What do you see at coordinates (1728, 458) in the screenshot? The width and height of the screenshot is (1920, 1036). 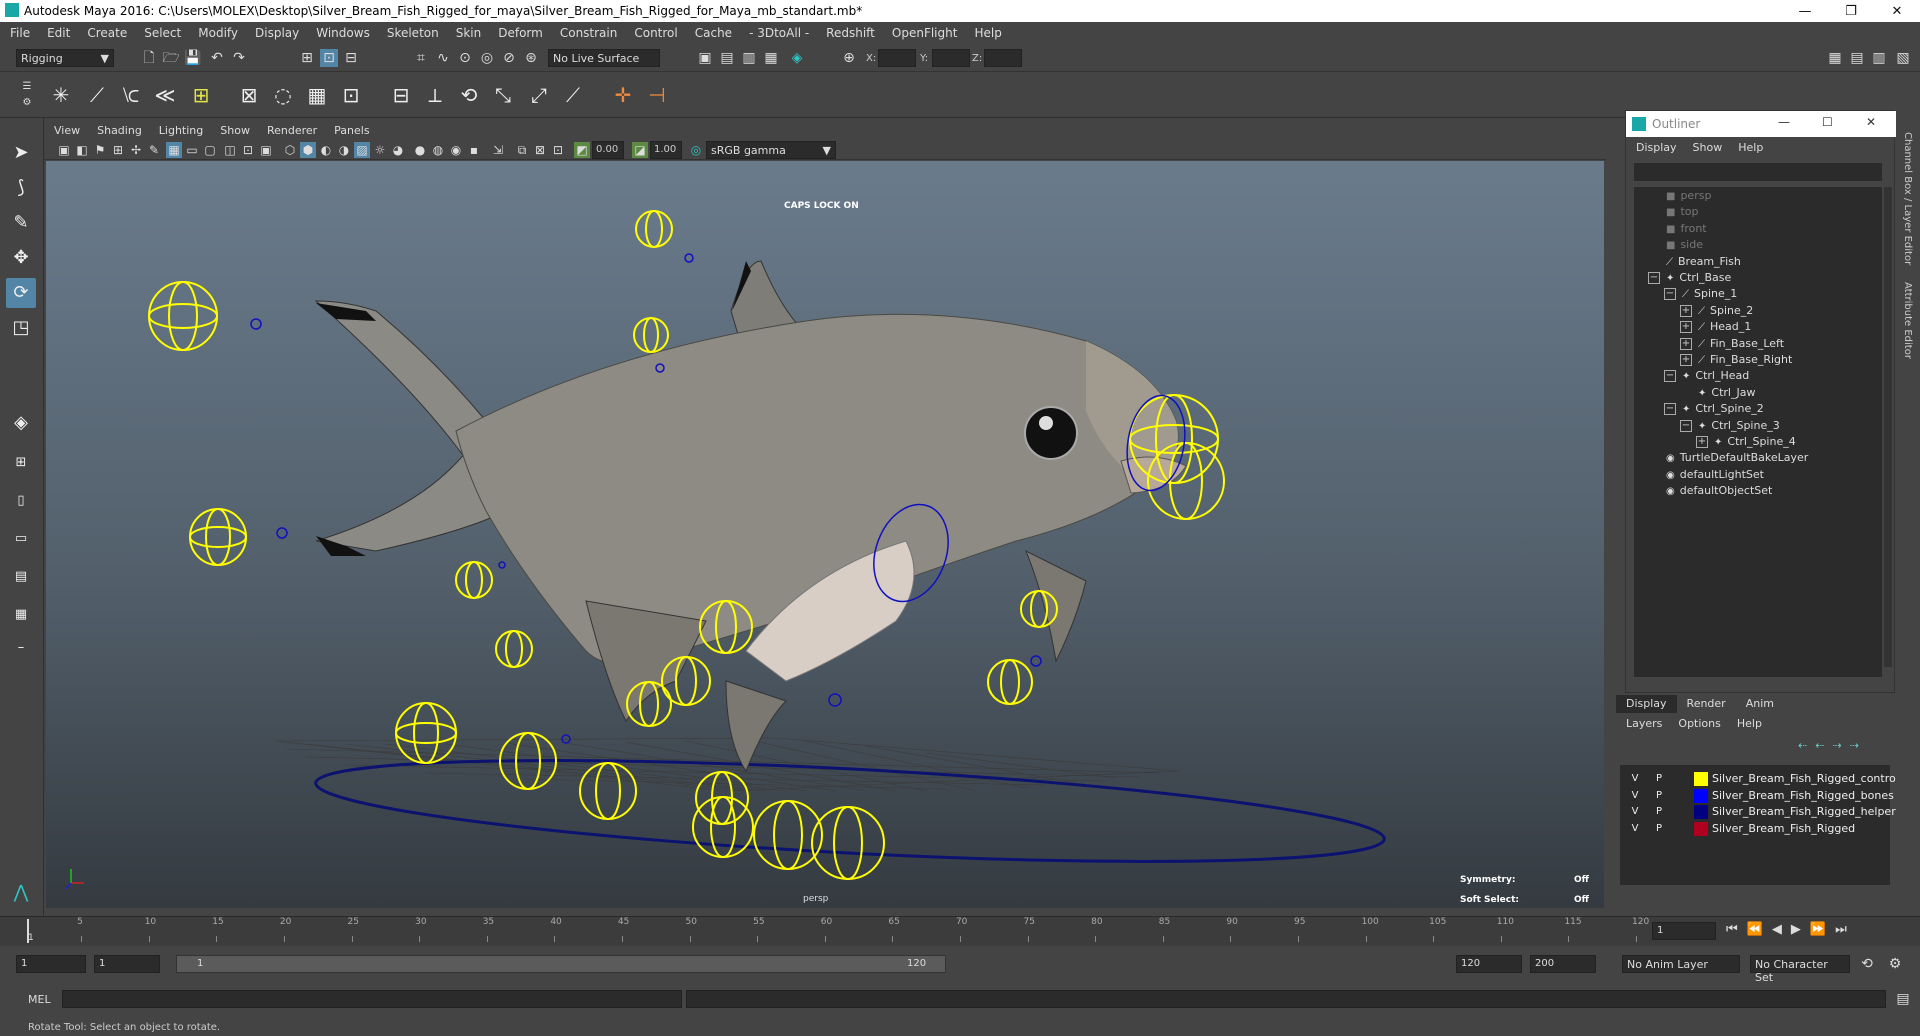 I see `outliner-item: ◉ TurtleDefaultBakeLayer` at bounding box center [1728, 458].